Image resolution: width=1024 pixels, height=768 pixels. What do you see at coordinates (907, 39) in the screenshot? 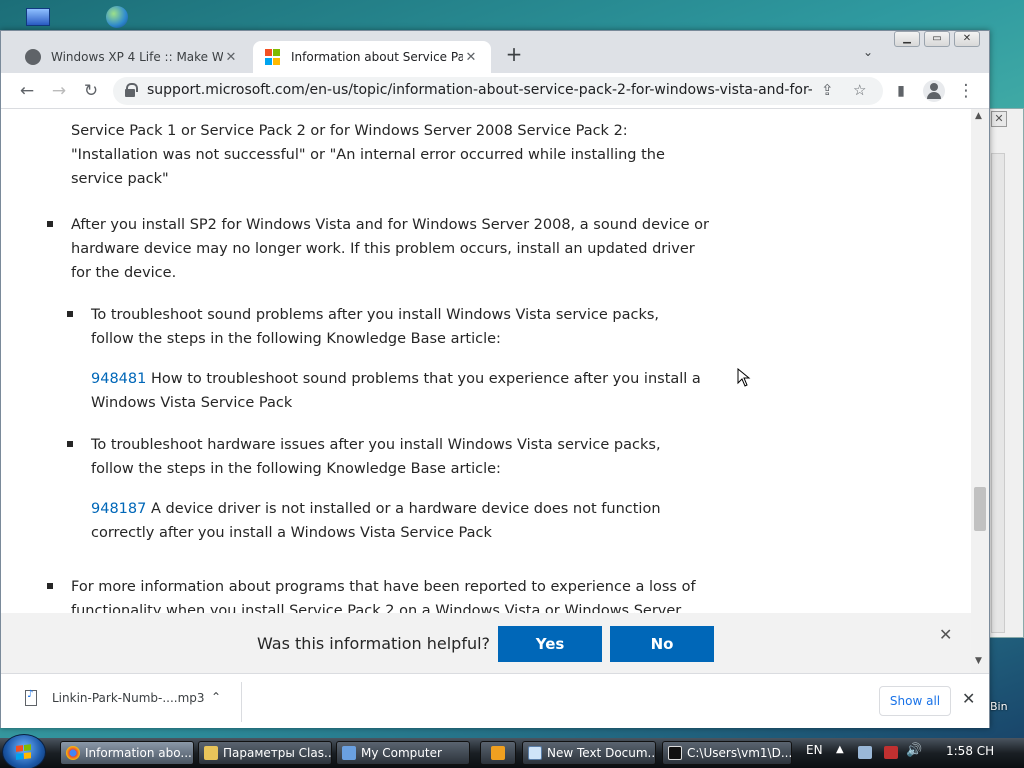
I see `minimize-button: ▁` at bounding box center [907, 39].